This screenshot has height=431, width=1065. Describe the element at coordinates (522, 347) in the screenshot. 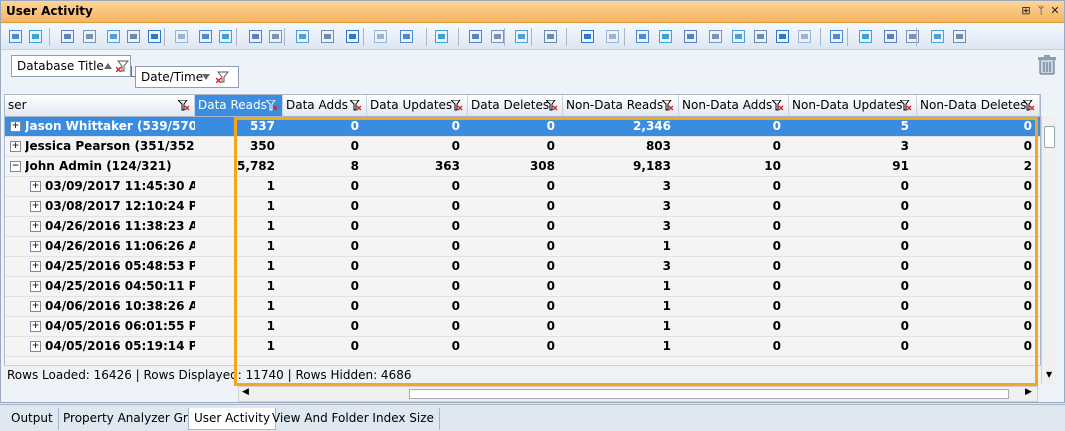

I see `table-row: +04/05/2016 05:19:14 PM (1/1) 1 0 0 0 1 0 0 0` at that location.